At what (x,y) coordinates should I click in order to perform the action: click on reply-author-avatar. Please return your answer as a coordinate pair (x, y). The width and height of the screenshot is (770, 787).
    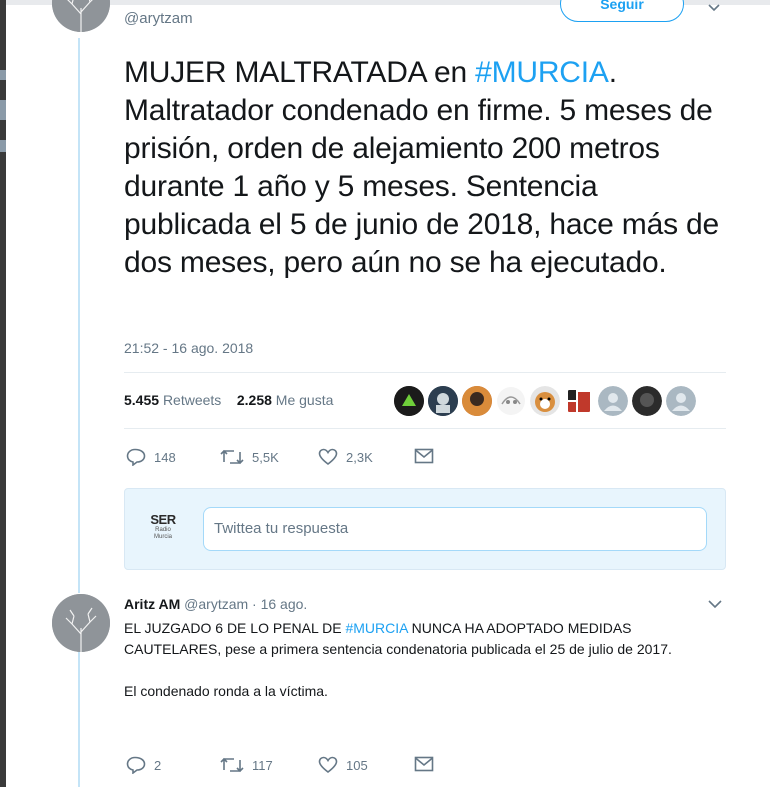
    Looking at the image, I should click on (81, 623).